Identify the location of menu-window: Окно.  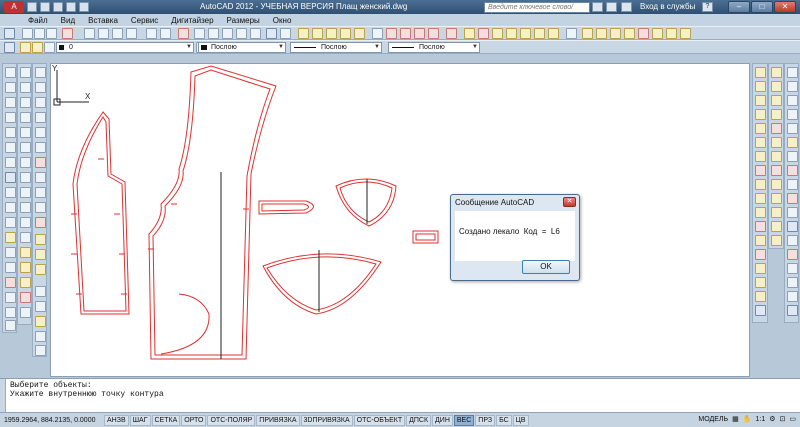
(282, 20).